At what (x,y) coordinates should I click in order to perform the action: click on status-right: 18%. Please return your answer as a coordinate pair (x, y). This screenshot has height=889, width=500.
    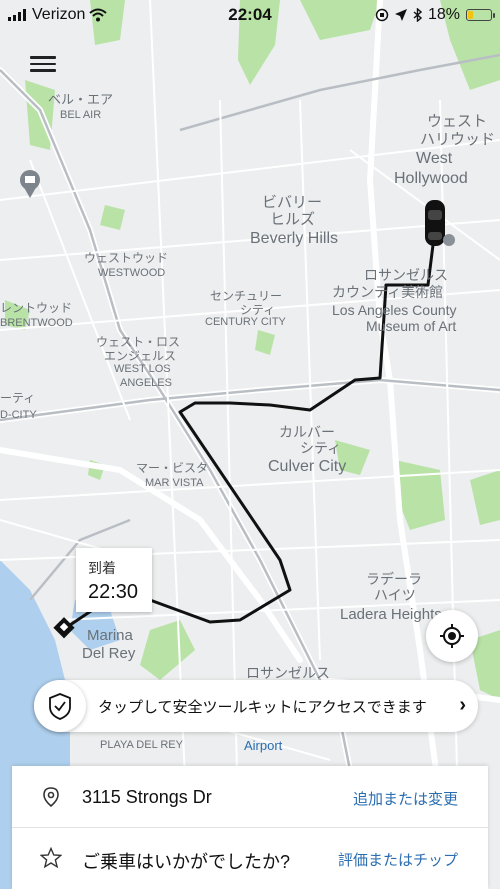
    Looking at the image, I should click on (435, 15).